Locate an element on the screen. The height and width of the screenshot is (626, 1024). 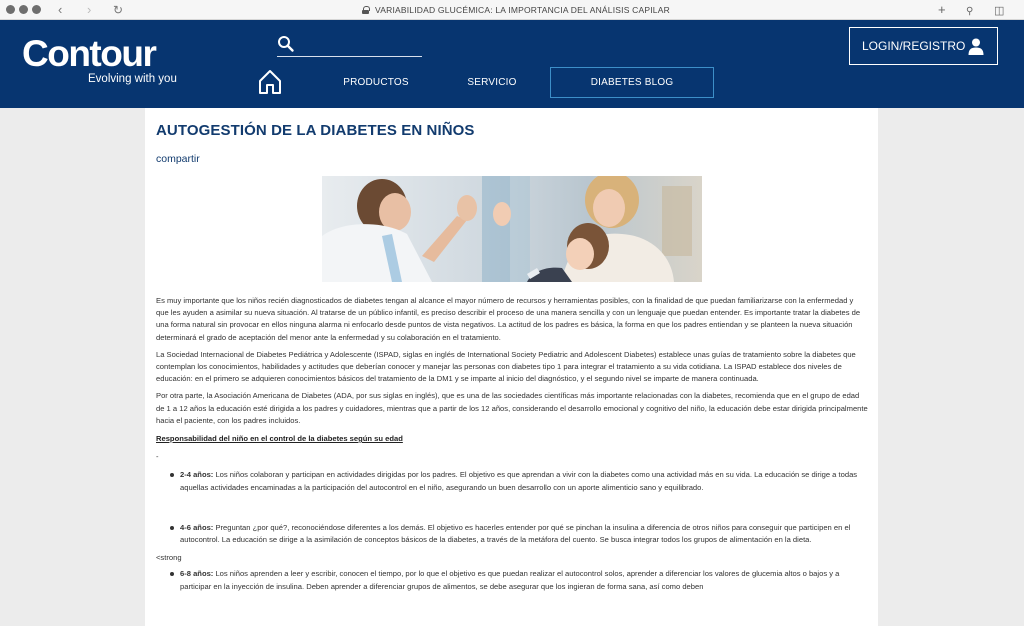
logo-tagline: Evolving with you is located at coordinates (132, 79).